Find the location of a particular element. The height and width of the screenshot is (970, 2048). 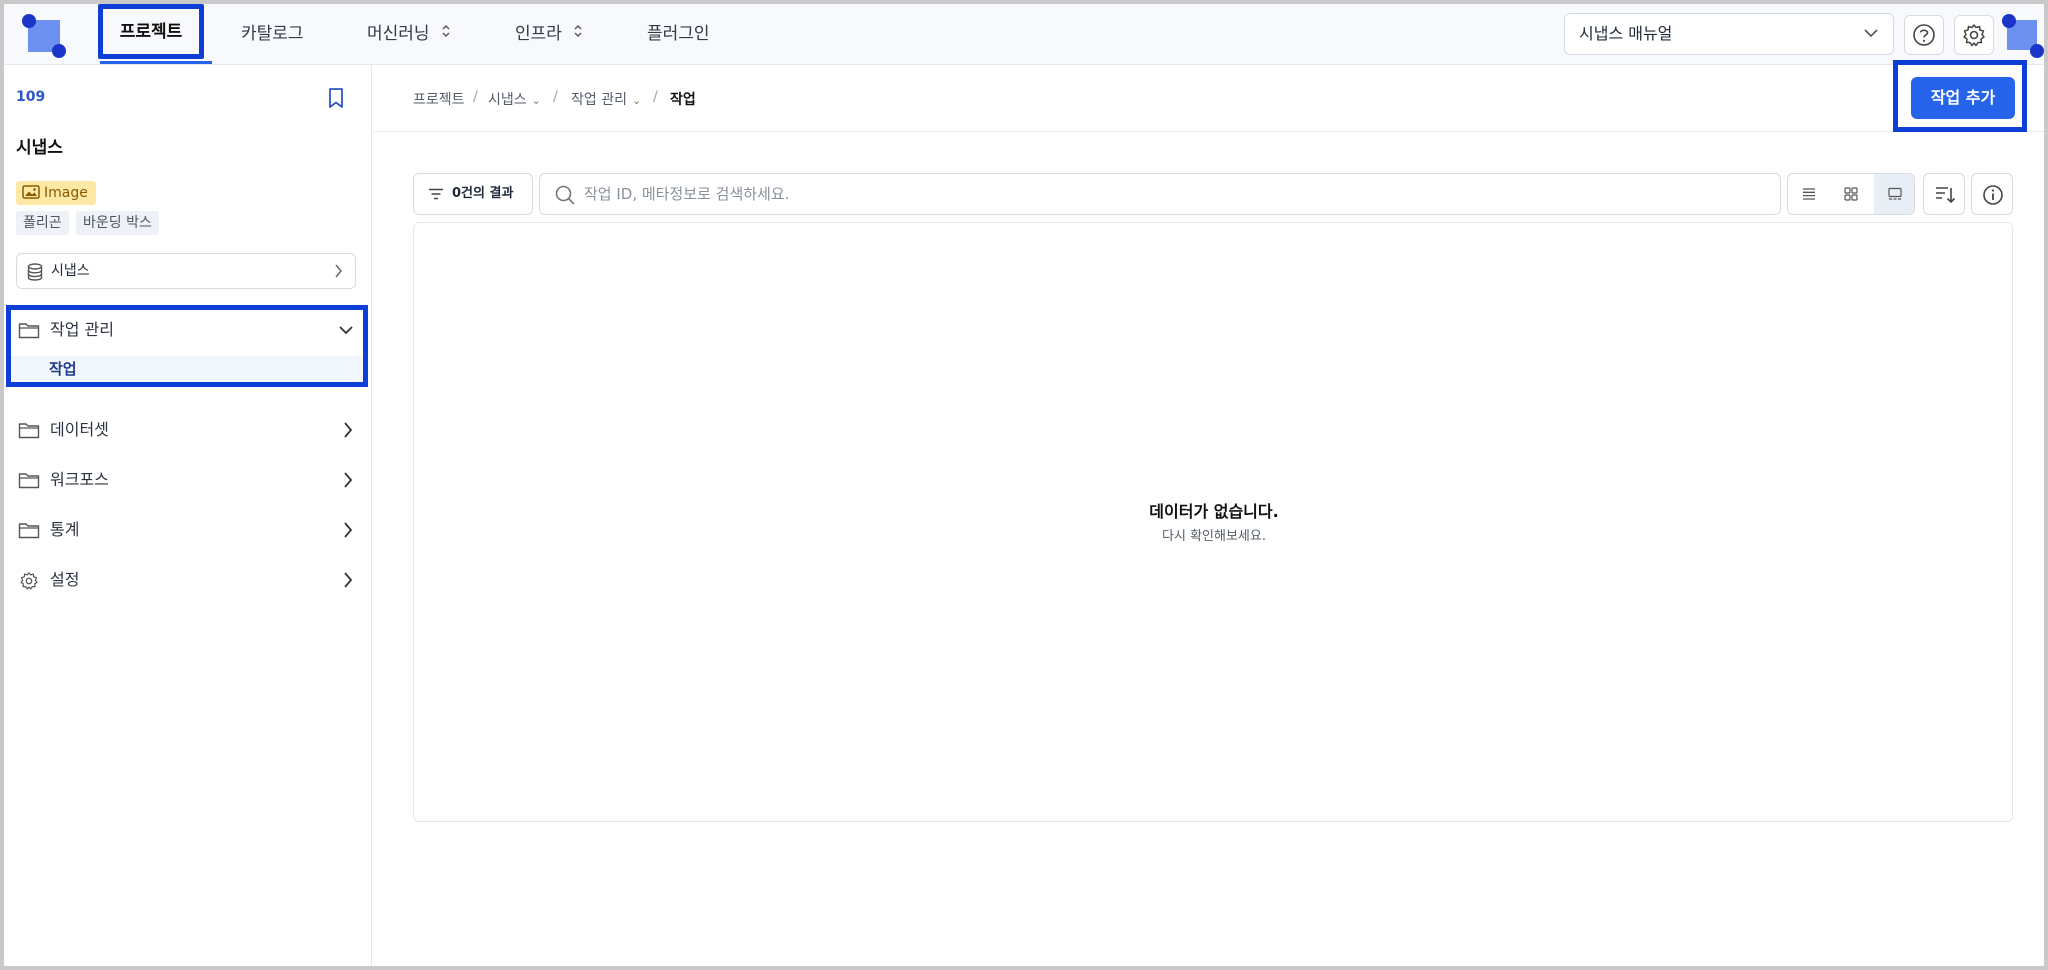

nav-tab-projects: 프로젝트 is located at coordinates (151, 31).